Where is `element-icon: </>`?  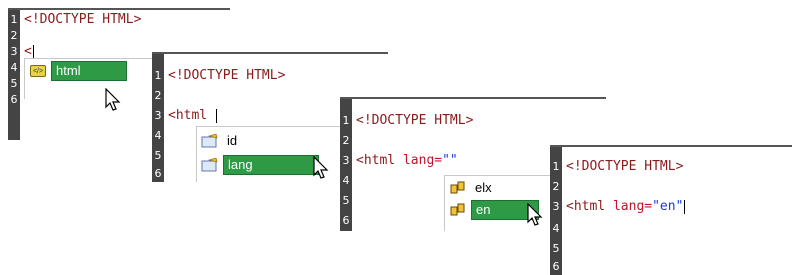 element-icon: </> is located at coordinates (38, 71).